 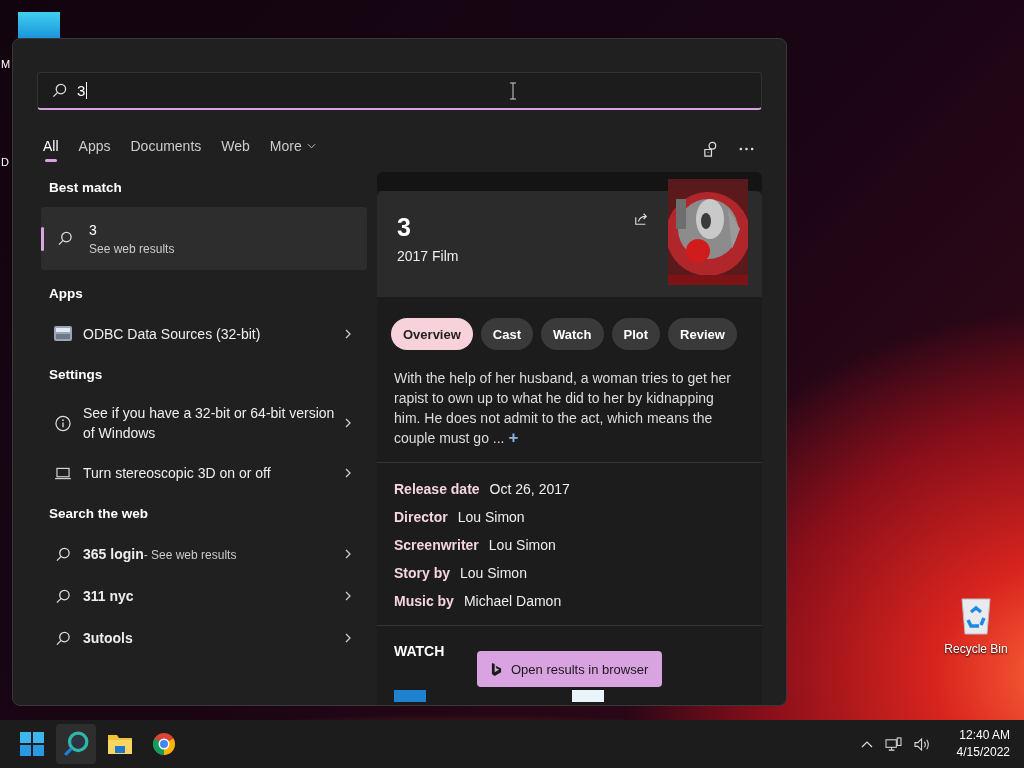 I want to click on result-hint: - See web results, so click(x=190, y=554).